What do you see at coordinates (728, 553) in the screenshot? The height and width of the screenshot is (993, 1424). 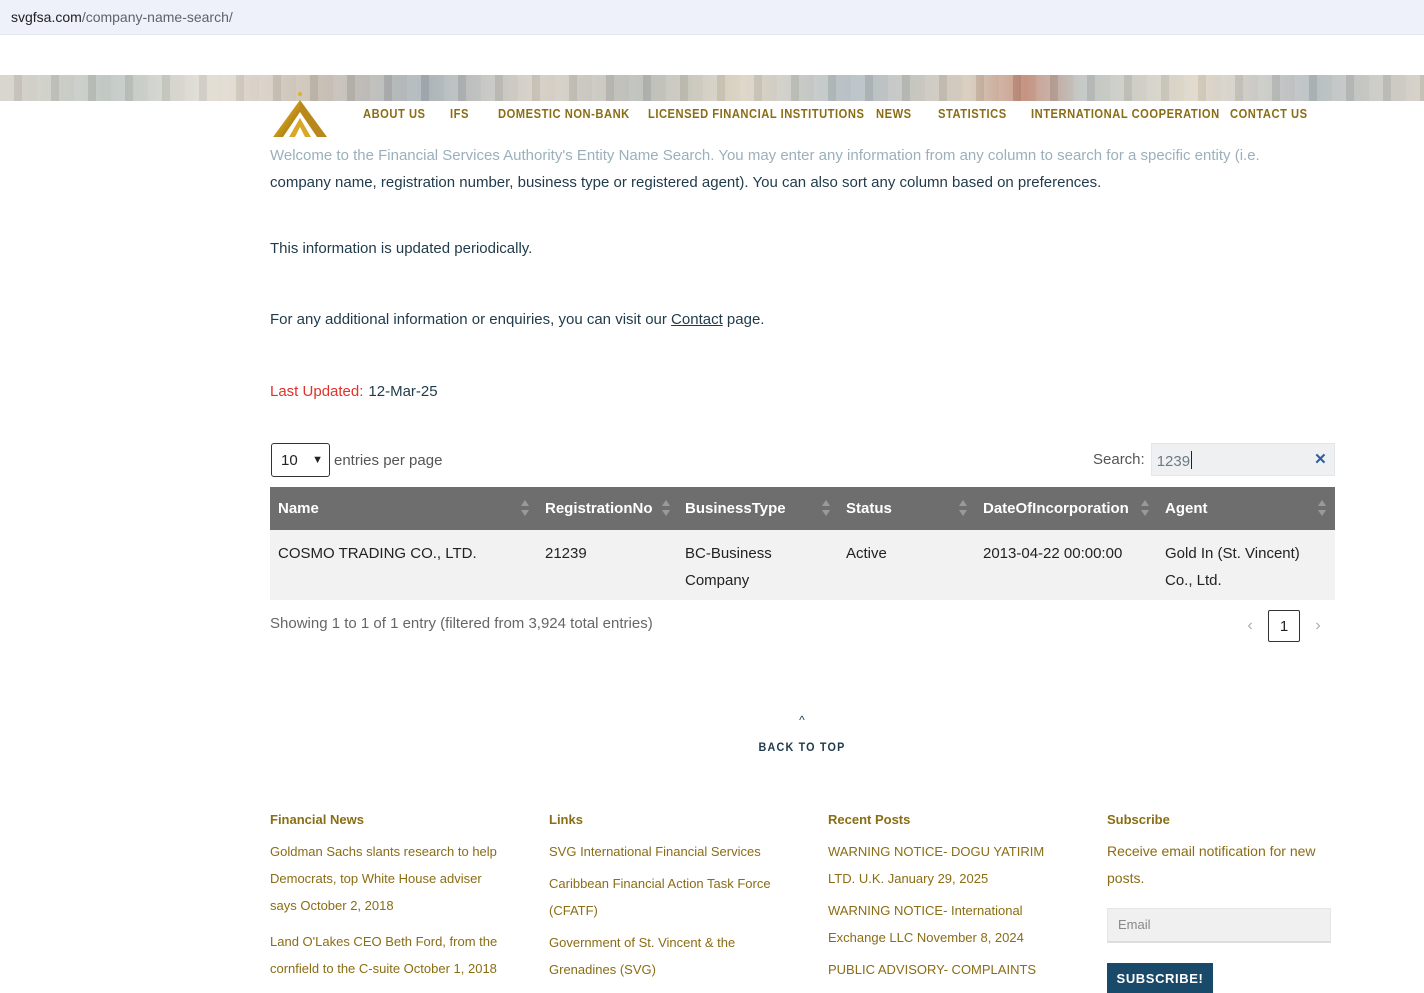 I see `cell-business-type-line-1: BC-Business` at bounding box center [728, 553].